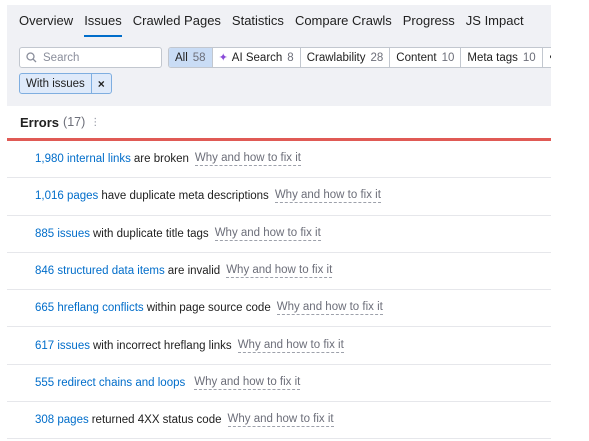  Describe the element at coordinates (199, 57) in the screenshot. I see `segment-all-count: 58` at that location.